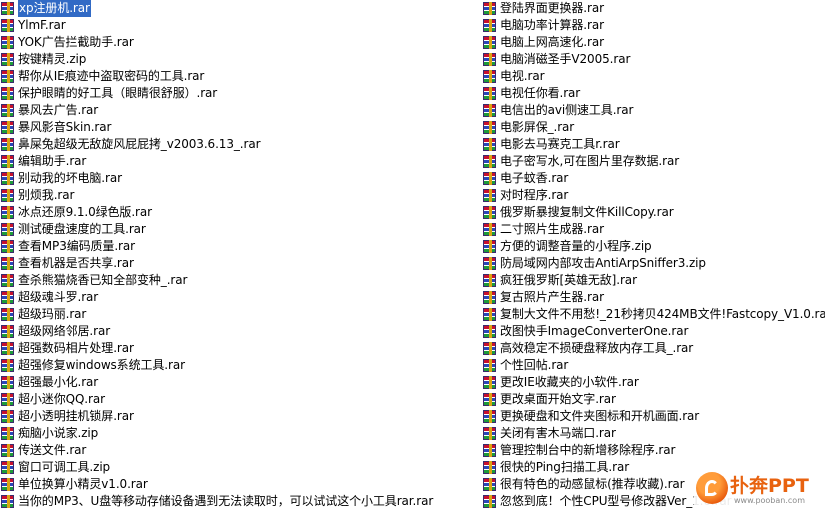 The image size is (825, 511). I want to click on file-item: 超小透明挂机锁屏.rar, so click(240, 416).